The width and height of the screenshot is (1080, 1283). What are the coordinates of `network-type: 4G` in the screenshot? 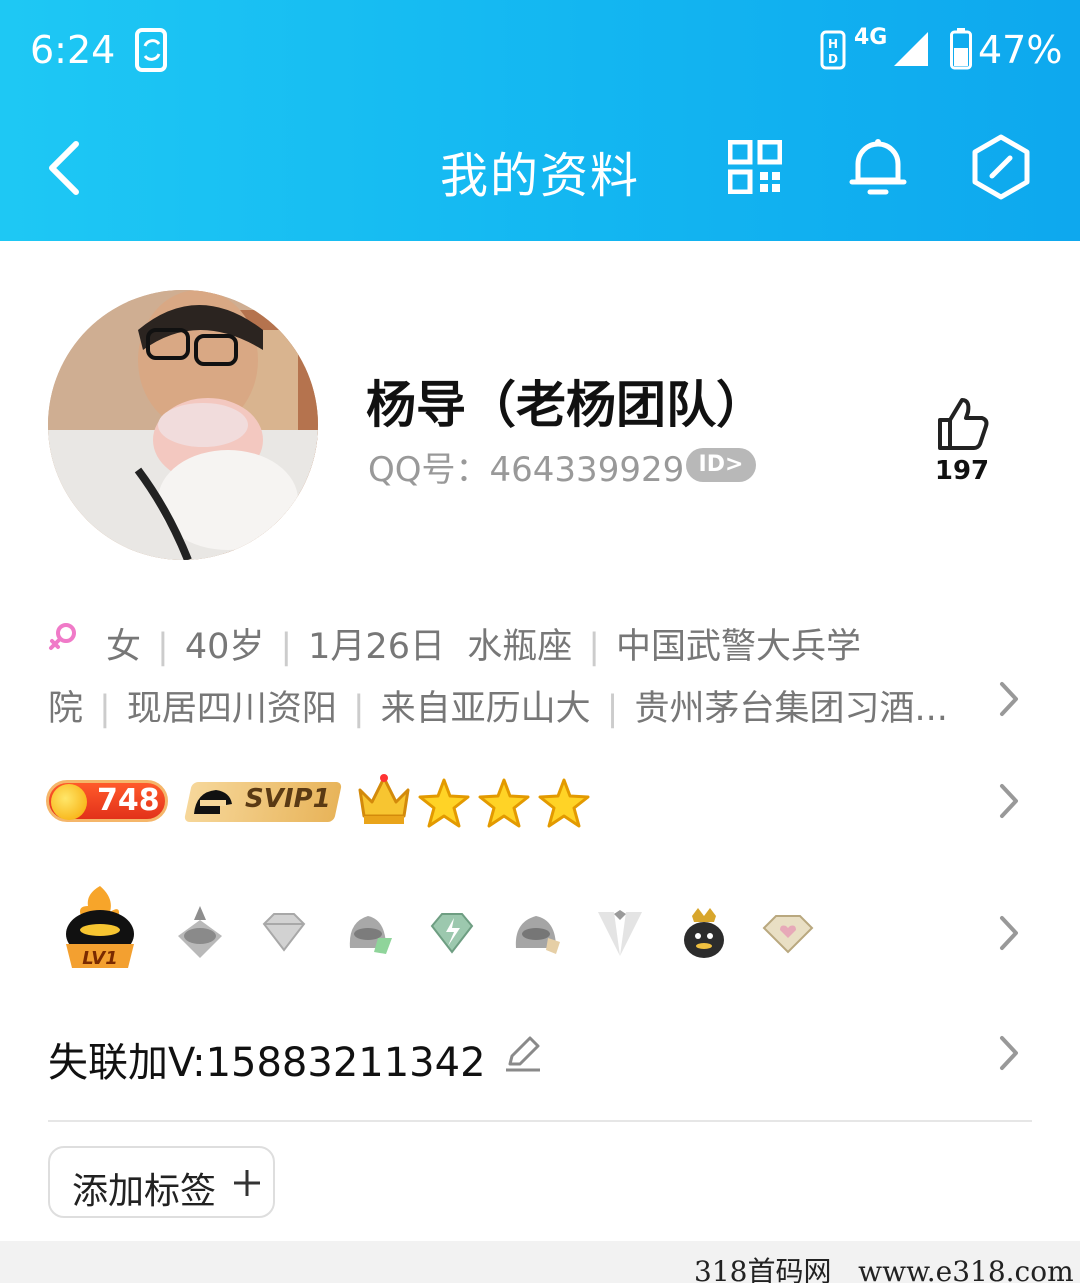 It's located at (871, 37).